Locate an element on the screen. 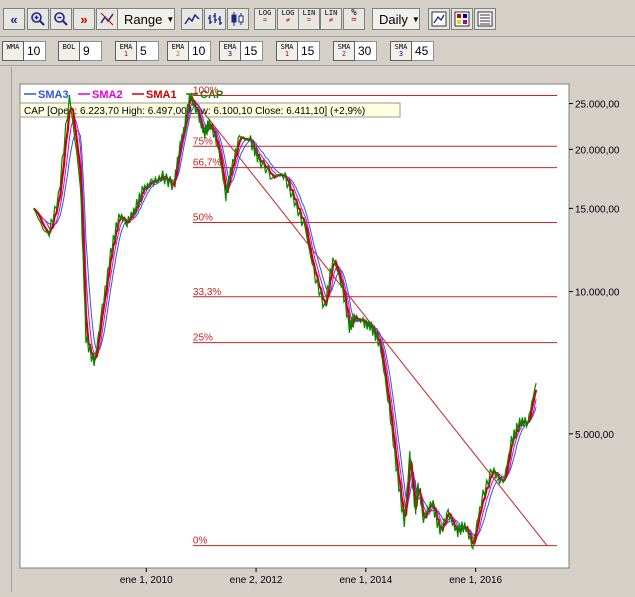  zoom-out-icon is located at coordinates (61, 19).